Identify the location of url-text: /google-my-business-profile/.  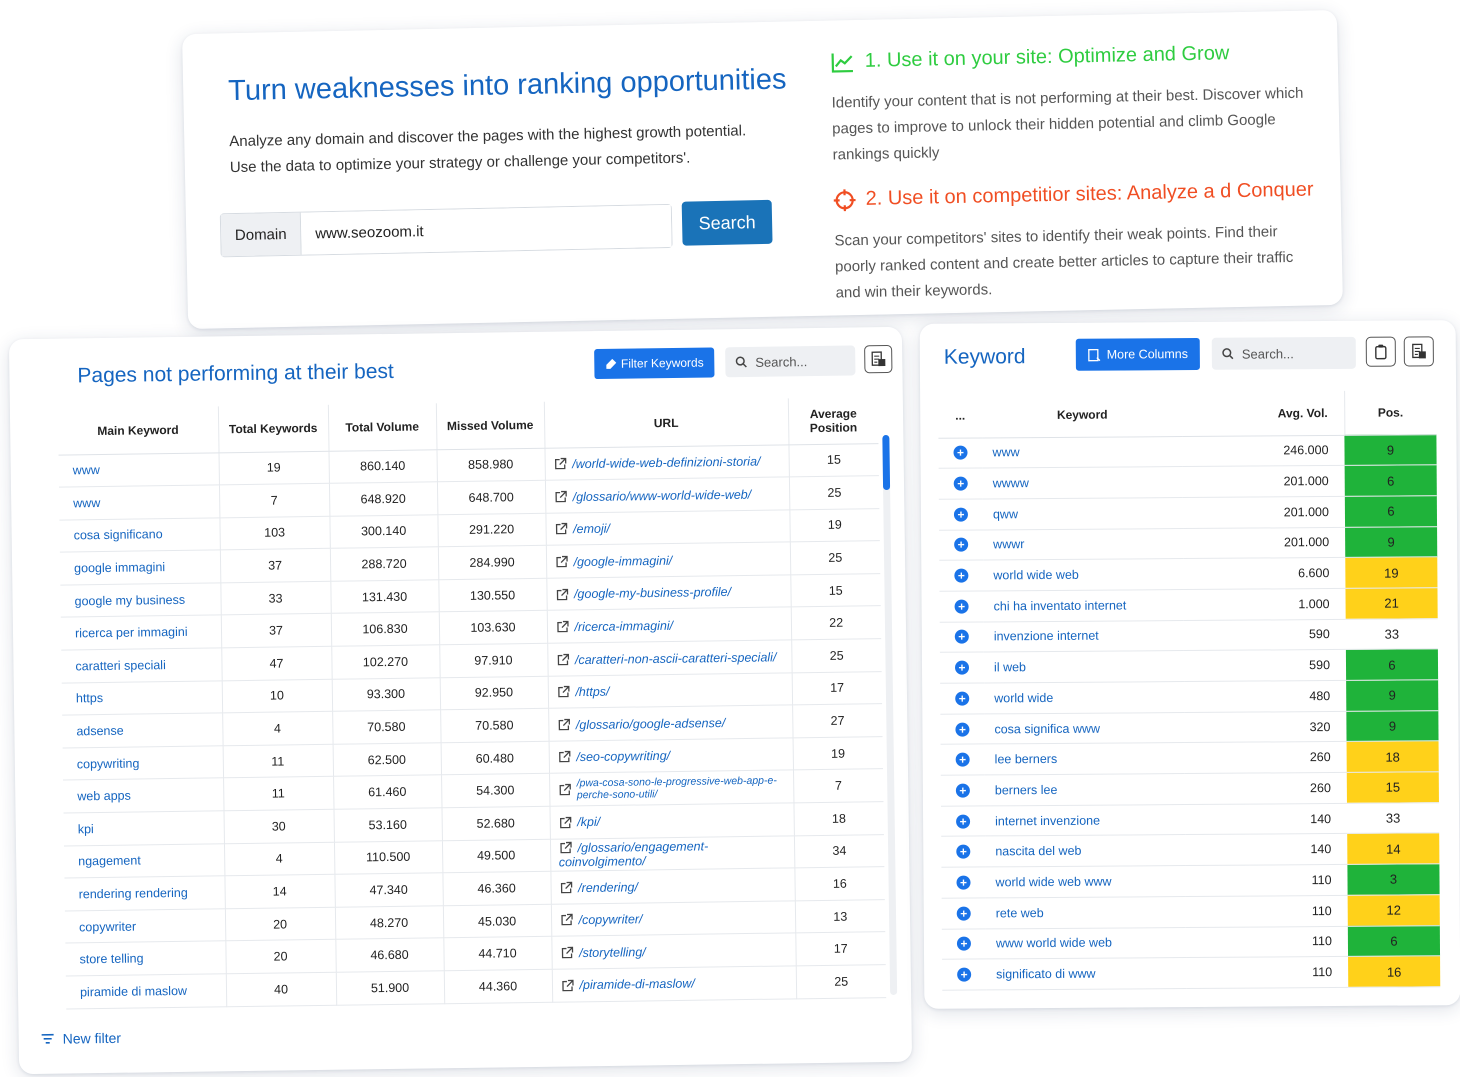
(652, 593).